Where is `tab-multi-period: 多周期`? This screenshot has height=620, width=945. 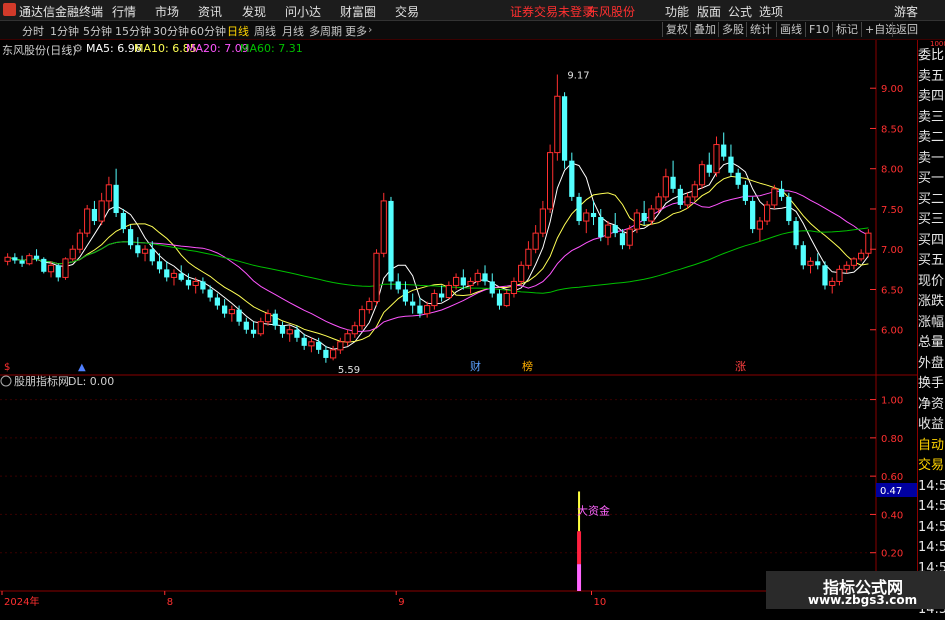
tab-multi-period: 多周期 is located at coordinates (325, 31).